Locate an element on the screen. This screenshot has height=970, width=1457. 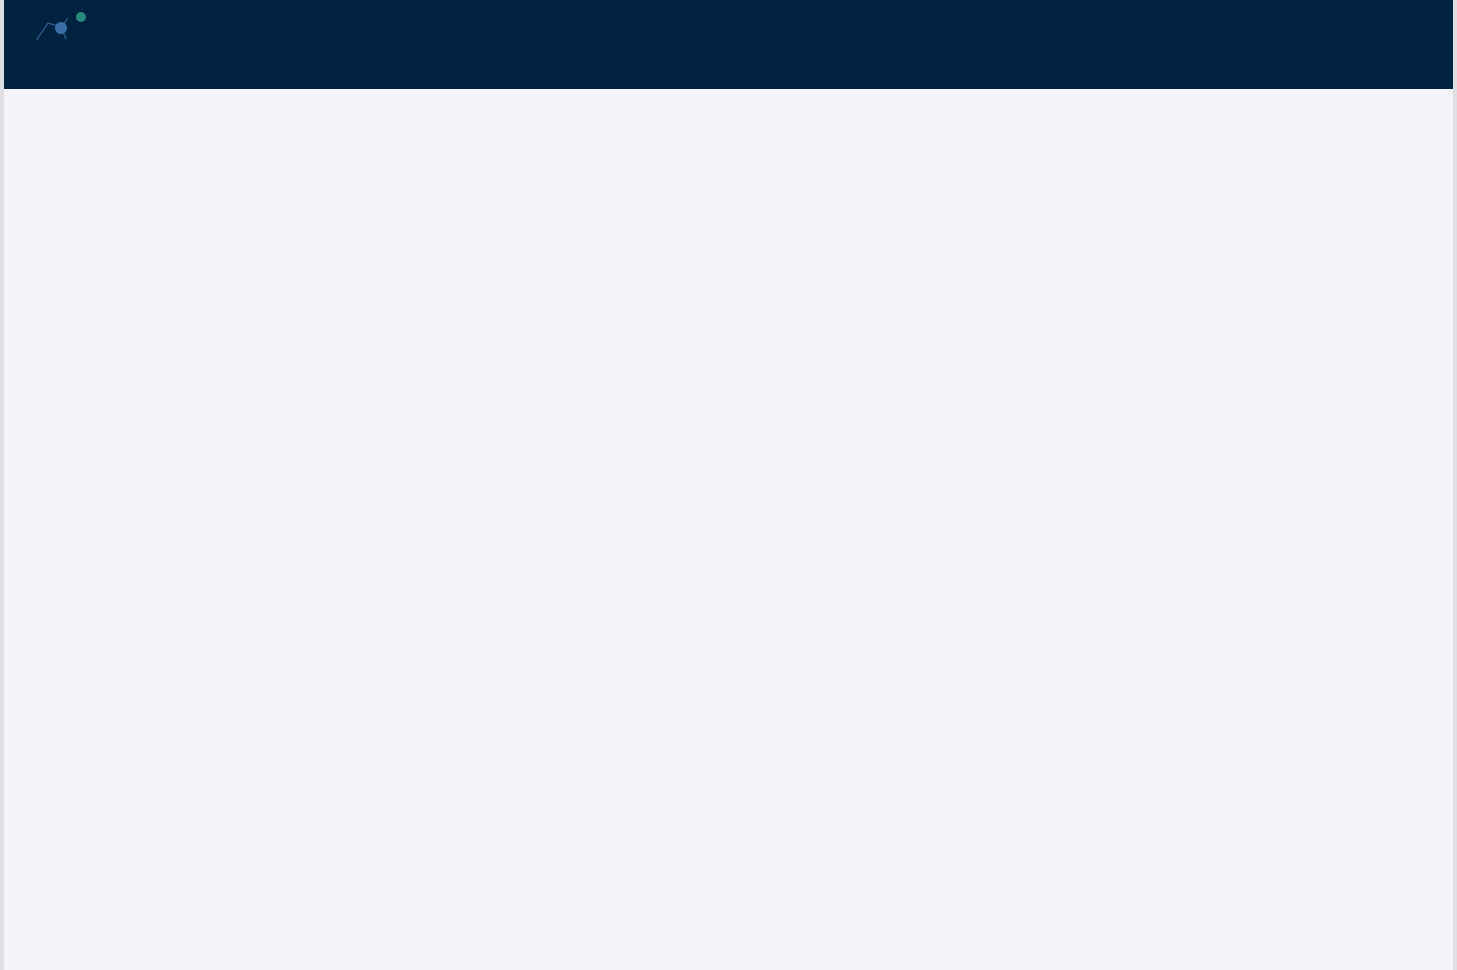
logo-molecule-icon is located at coordinates (61, 26).